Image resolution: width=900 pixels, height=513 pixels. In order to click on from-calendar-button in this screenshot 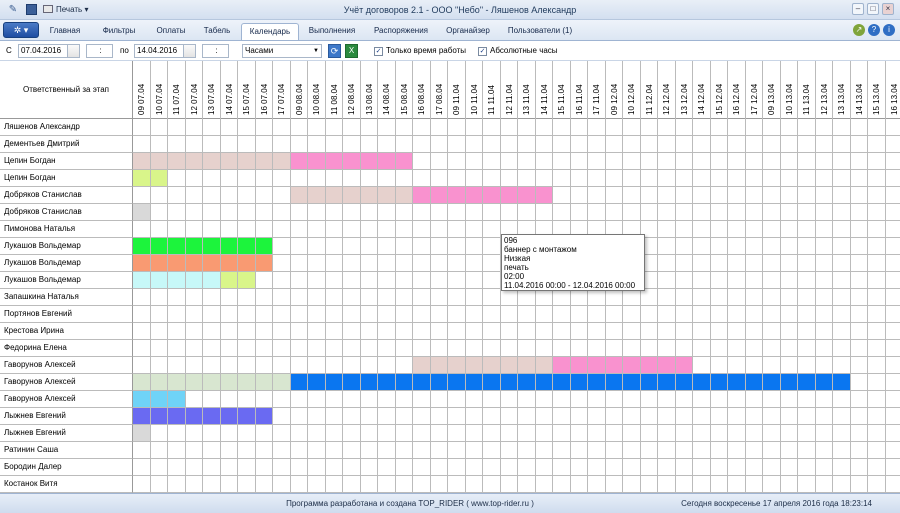, I will do `click(73, 51)`.